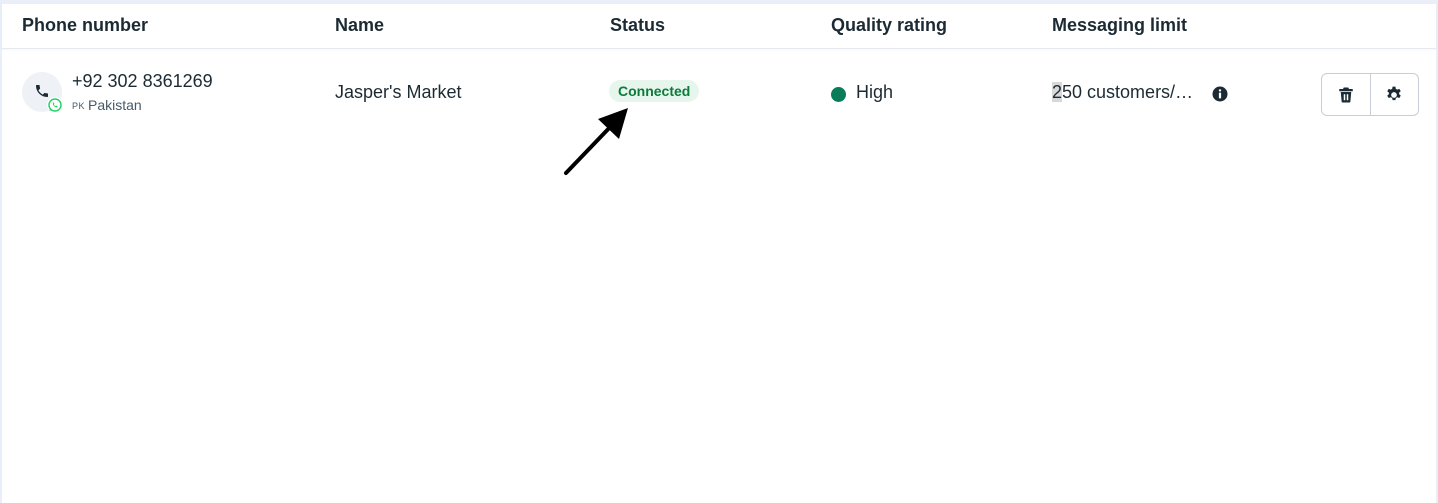  I want to click on row-actions, so click(1370, 94).